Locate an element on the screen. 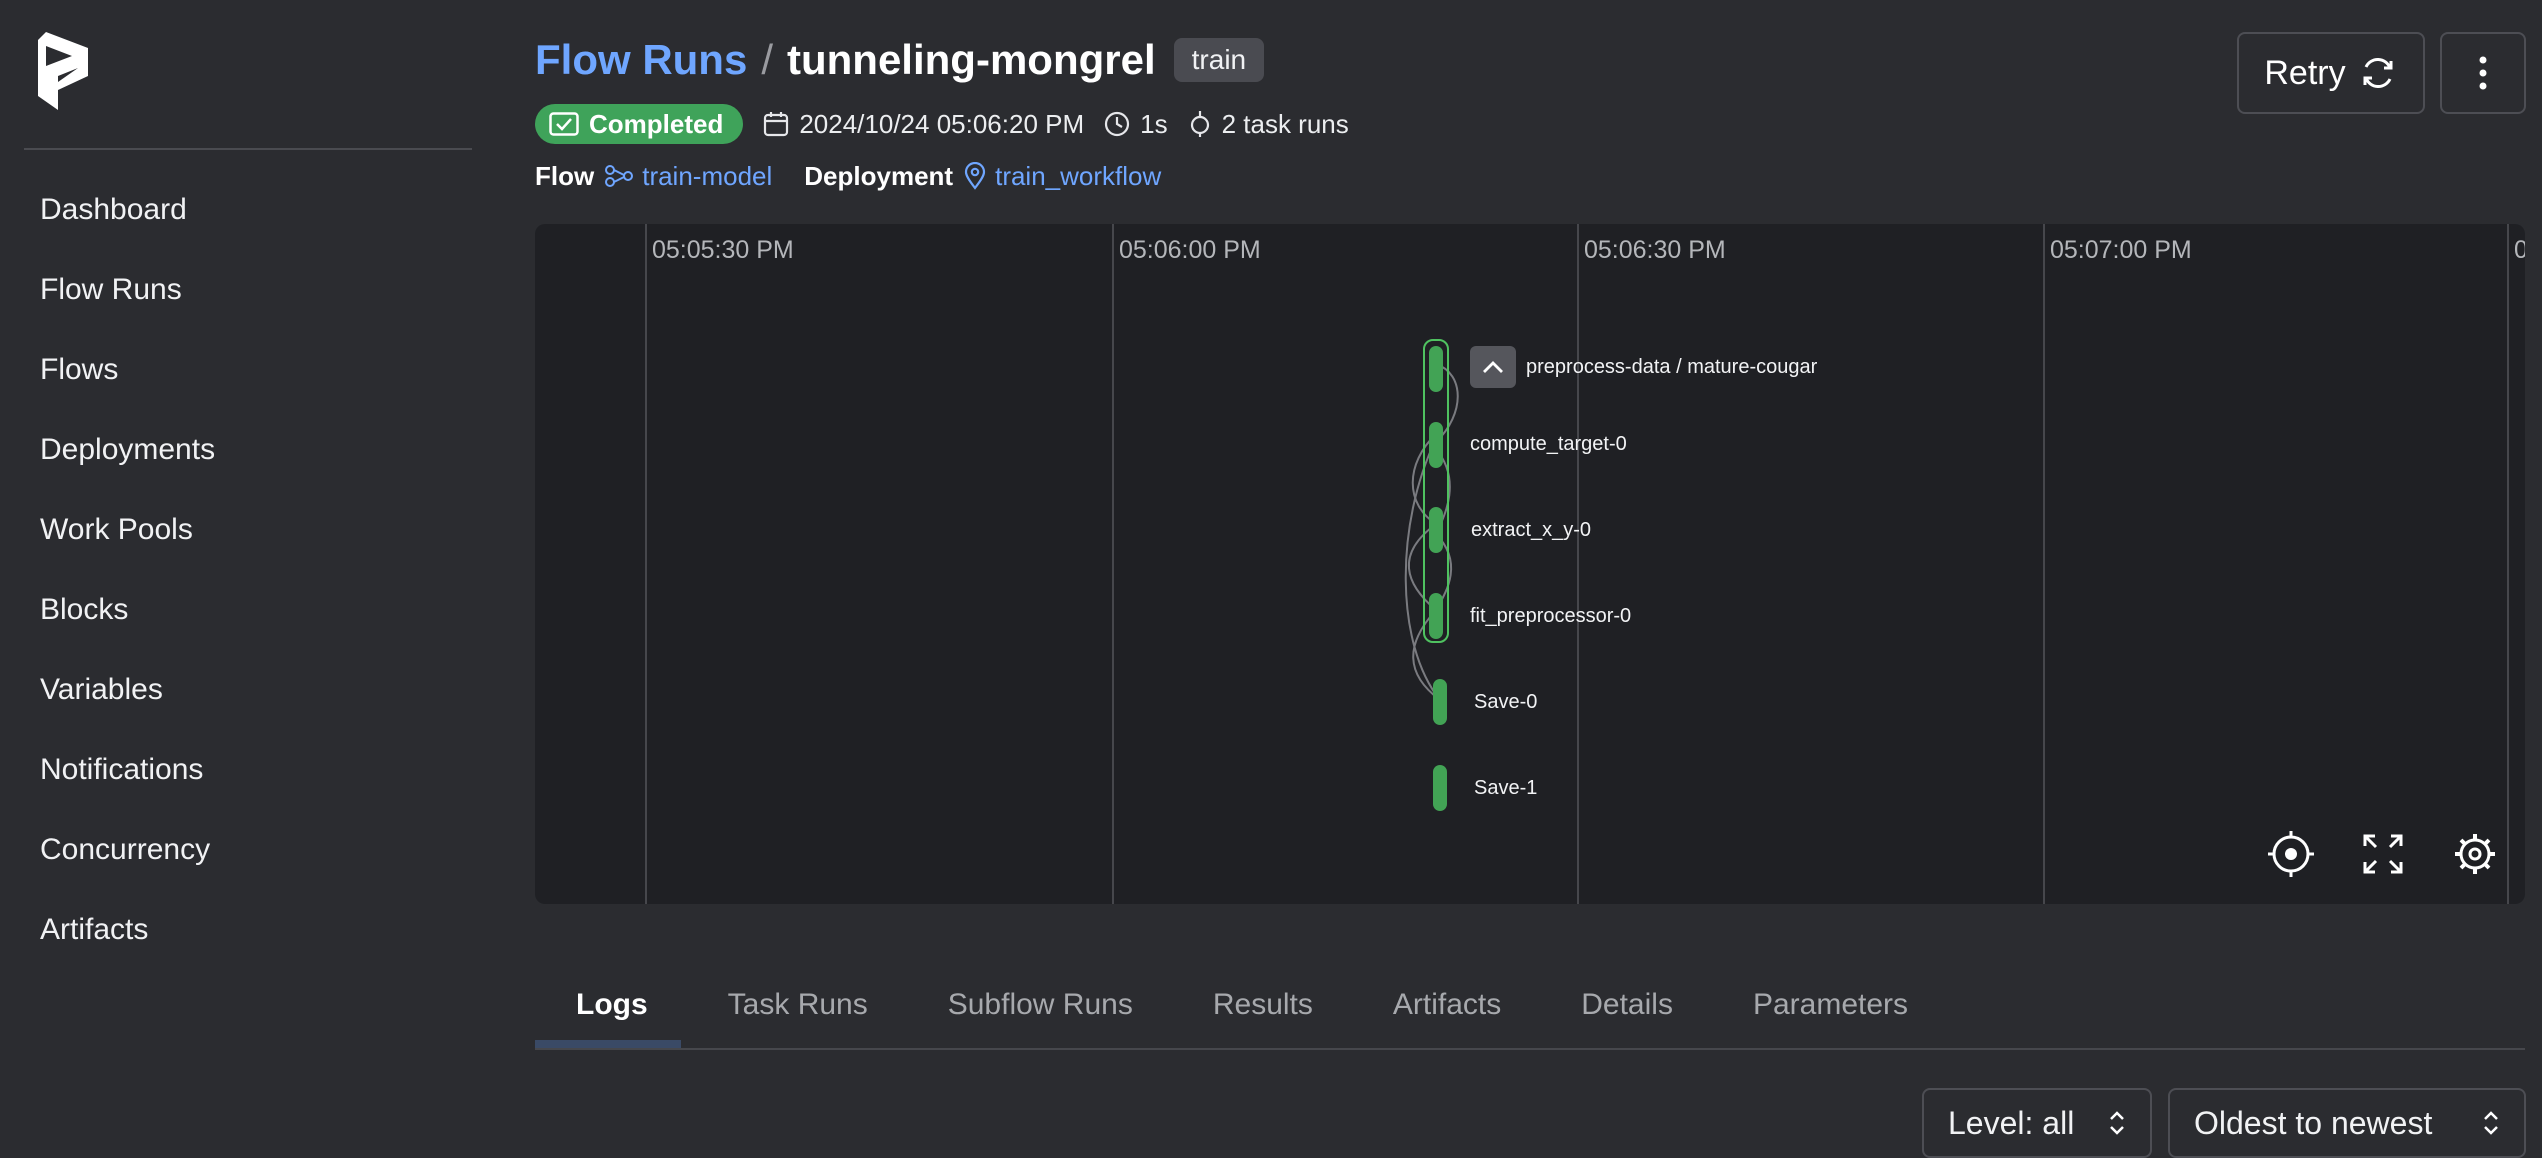  log-level-select: Level: all is located at coordinates (2037, 1123).